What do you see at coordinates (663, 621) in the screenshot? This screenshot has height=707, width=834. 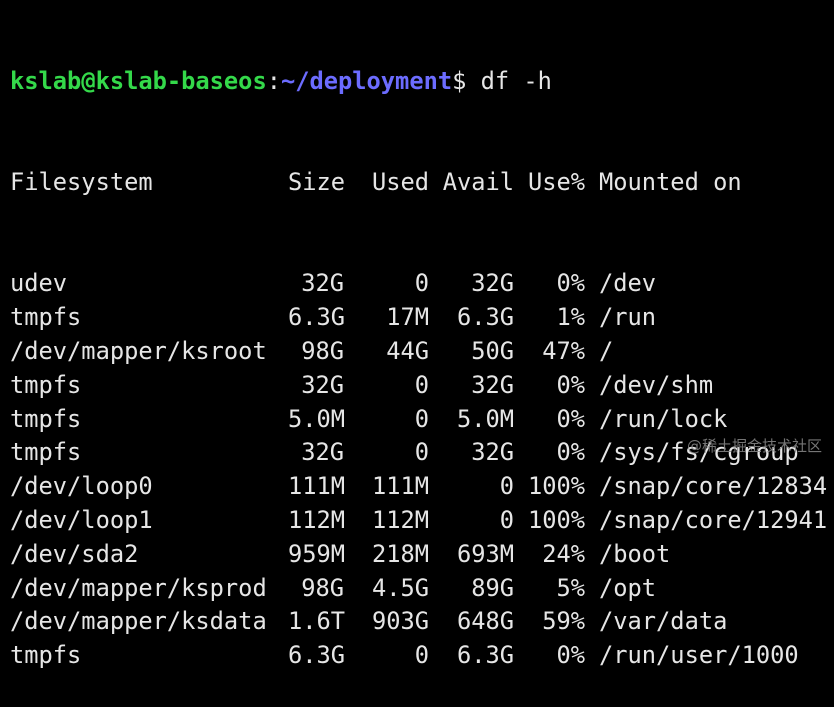 I see `cell-mounted-on: /var/data` at bounding box center [663, 621].